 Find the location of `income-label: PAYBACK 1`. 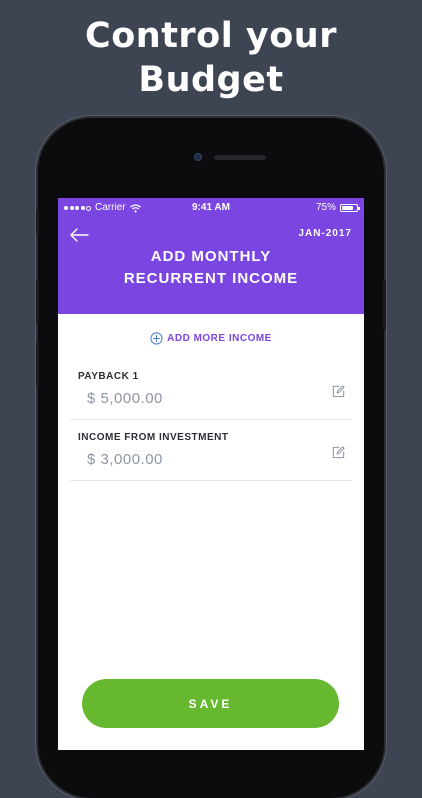

income-label: PAYBACK 1 is located at coordinates (108, 376).